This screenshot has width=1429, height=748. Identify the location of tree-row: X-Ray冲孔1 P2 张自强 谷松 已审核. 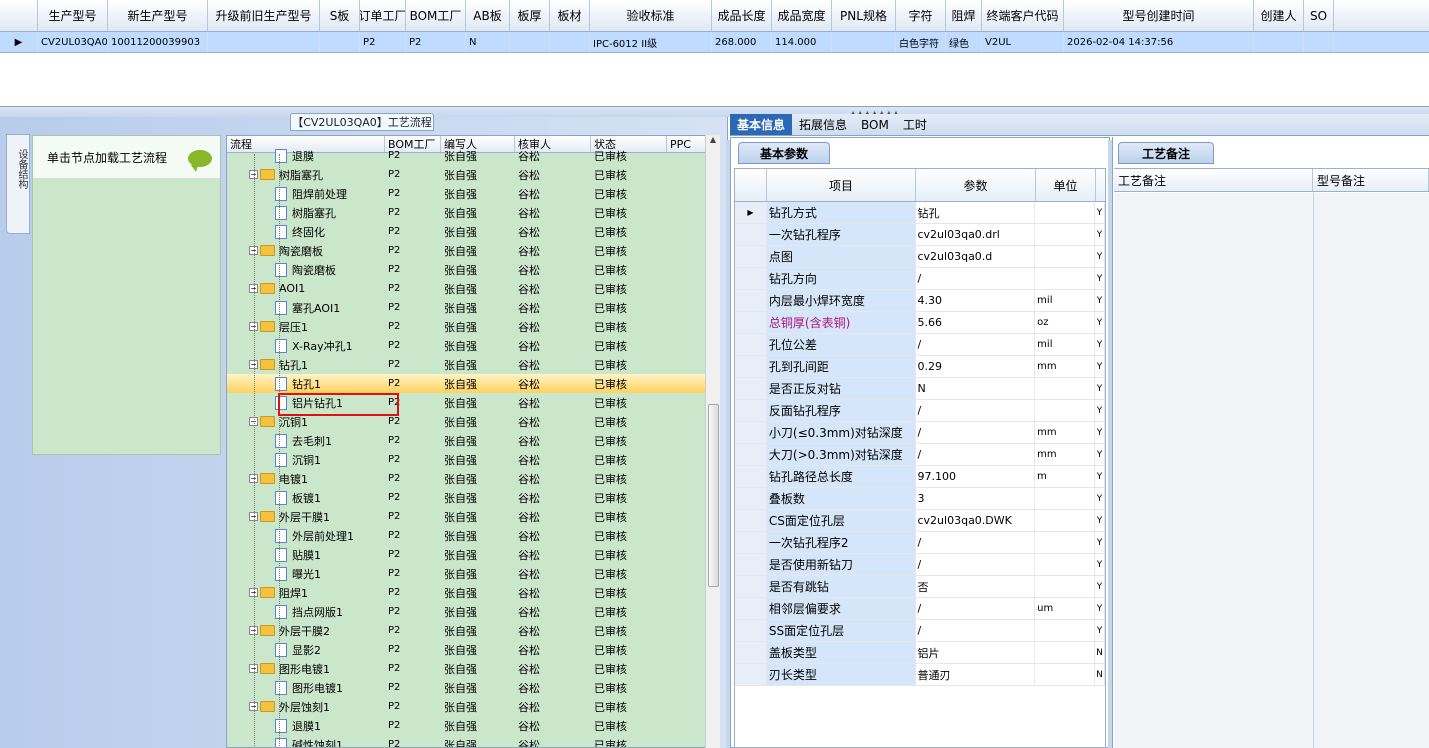
(473, 345).